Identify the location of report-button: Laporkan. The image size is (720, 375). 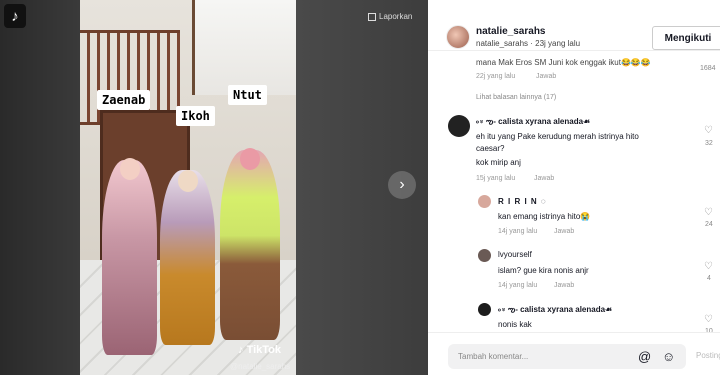
(390, 16).